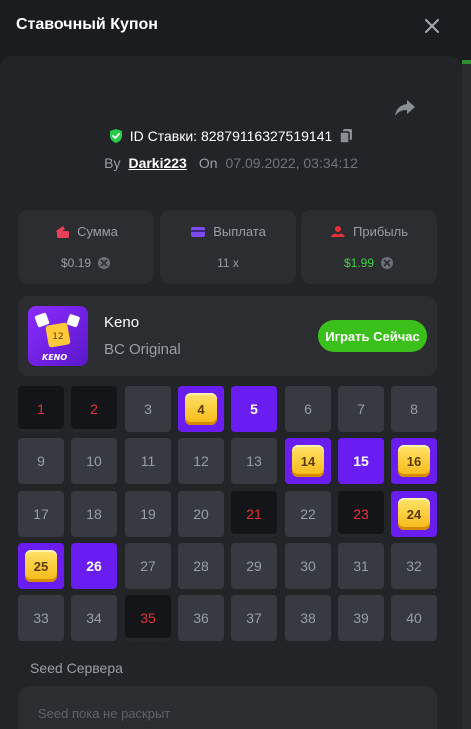 The image size is (471, 729). What do you see at coordinates (201, 566) in the screenshot?
I see `keno-cell: 28` at bounding box center [201, 566].